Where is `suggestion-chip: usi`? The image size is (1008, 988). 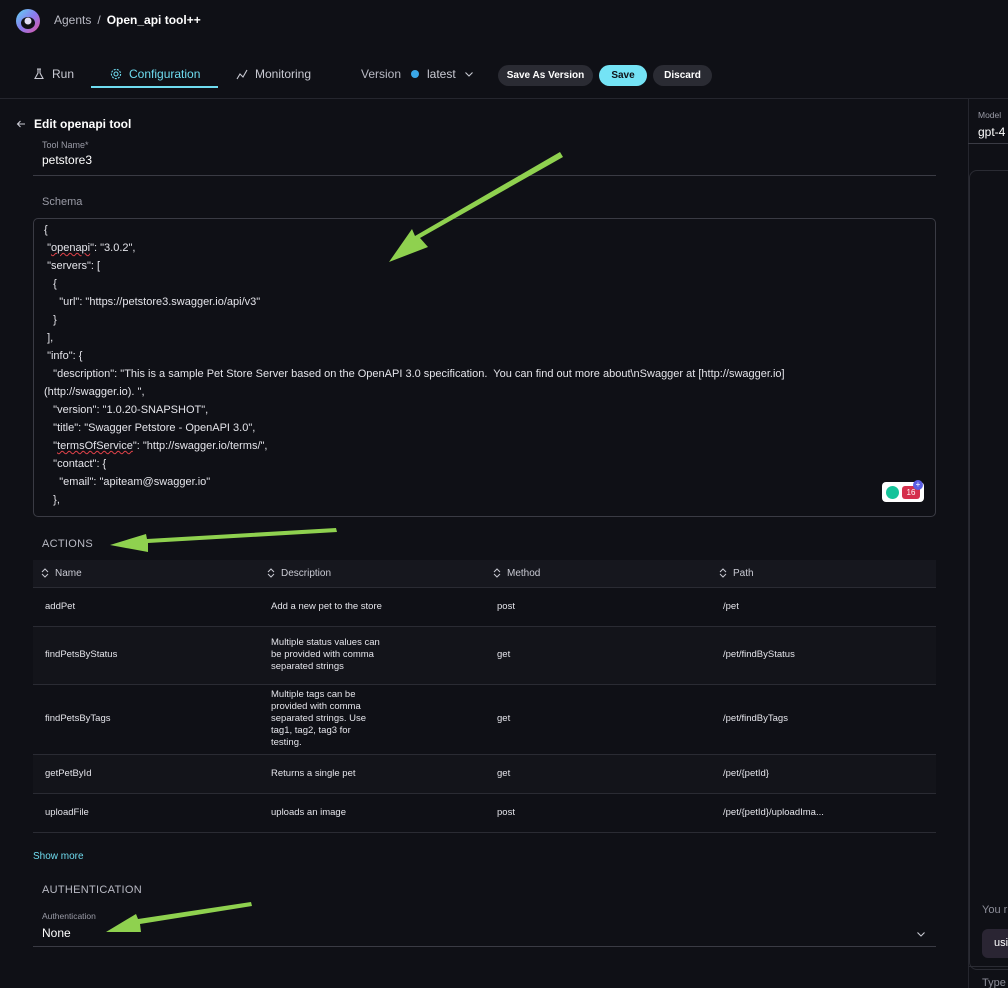 suggestion-chip: usi is located at coordinates (995, 943).